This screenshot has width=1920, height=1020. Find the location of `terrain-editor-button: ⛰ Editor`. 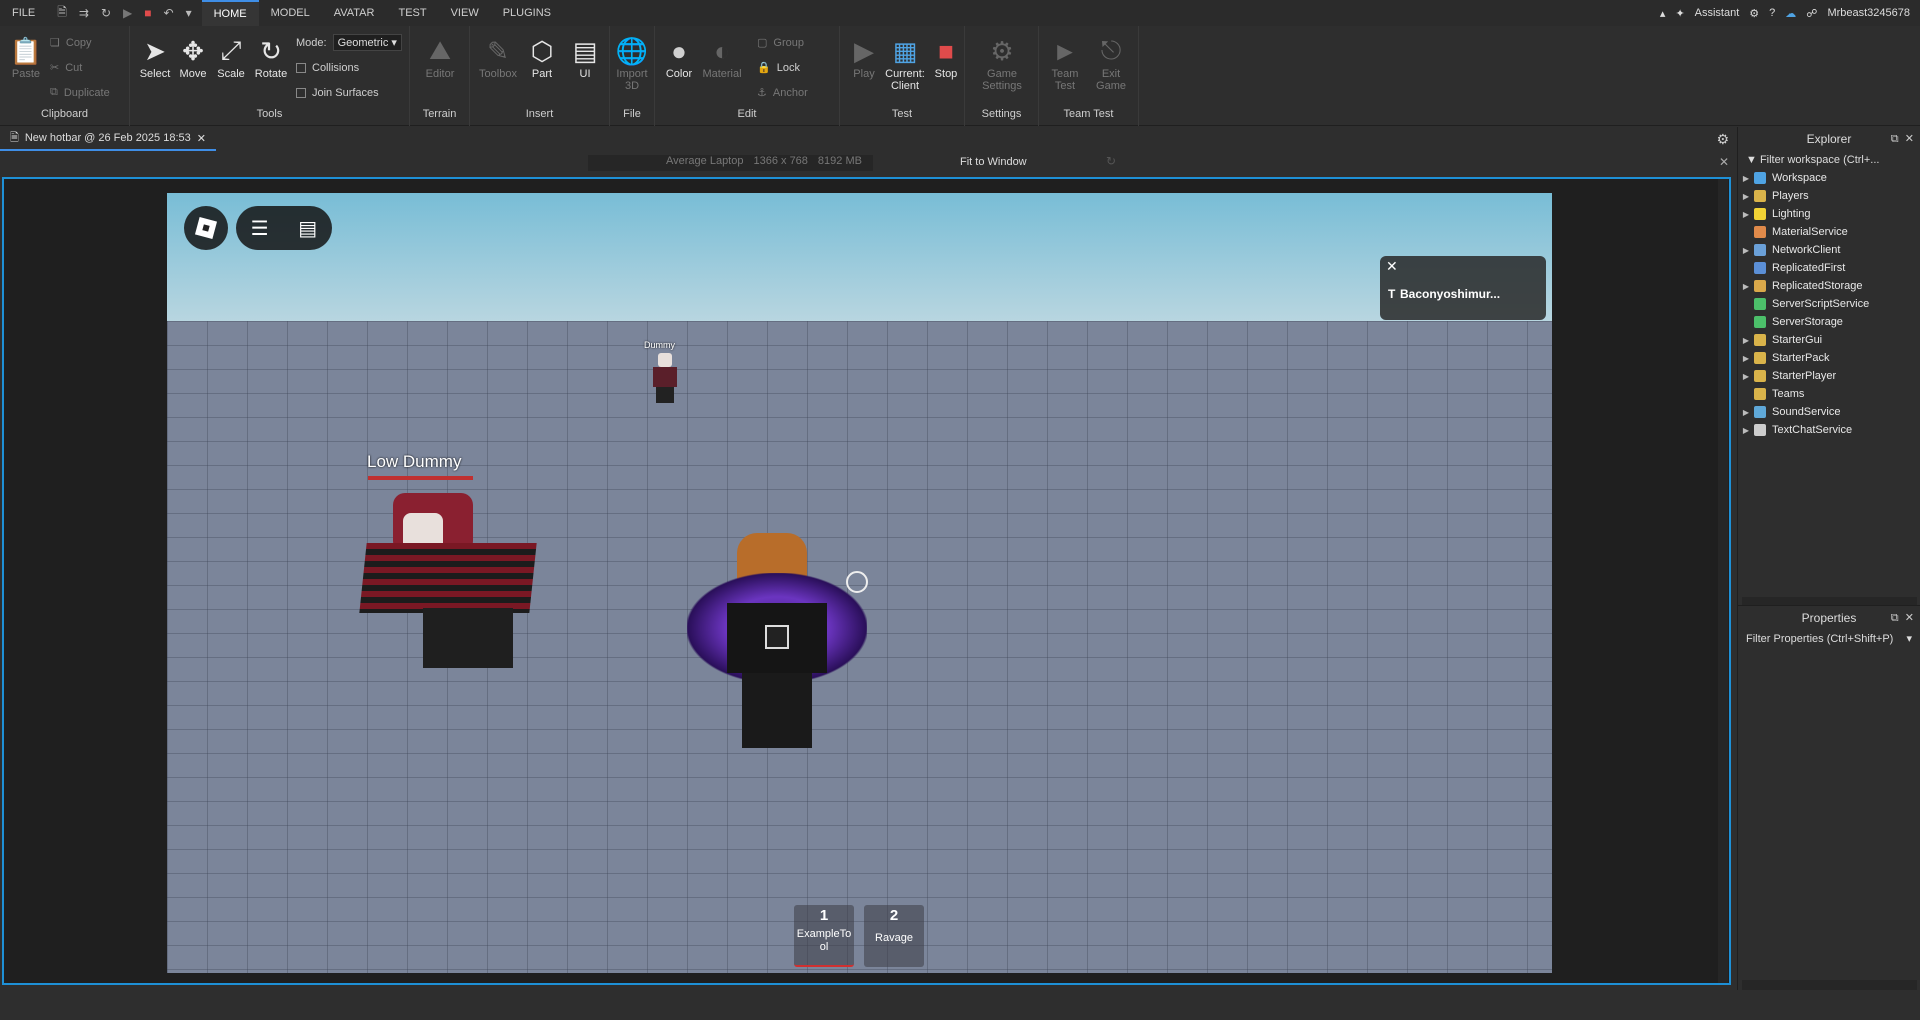

terrain-editor-button: ⛰ Editor is located at coordinates (440, 57).